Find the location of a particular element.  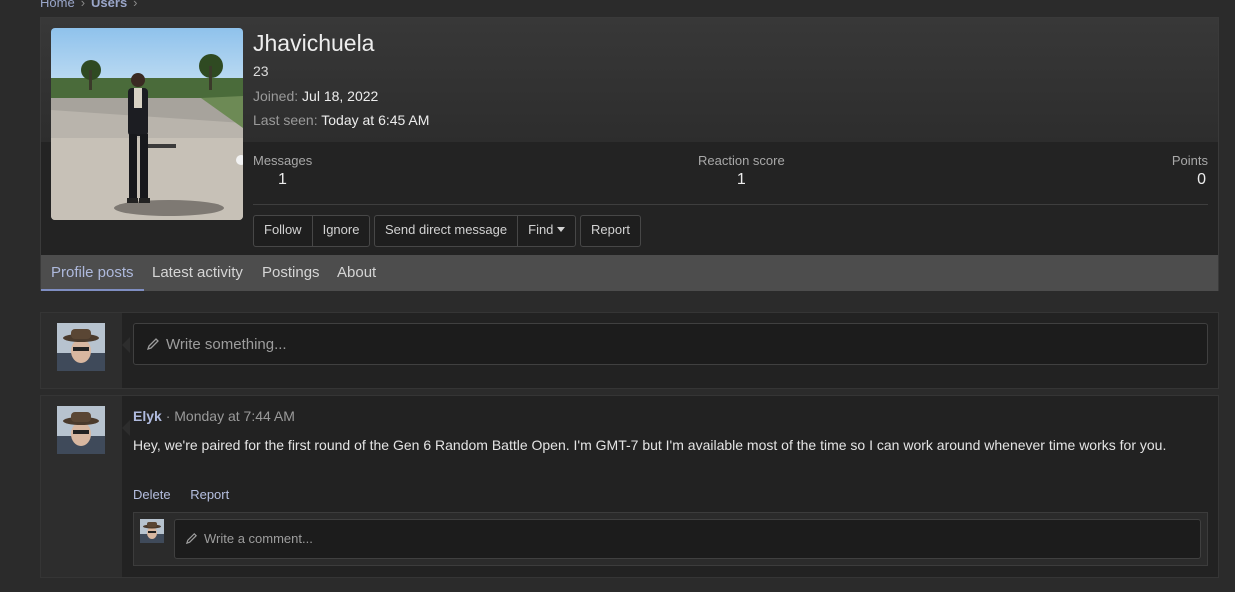

joined-label: Joined: is located at coordinates (276, 96).